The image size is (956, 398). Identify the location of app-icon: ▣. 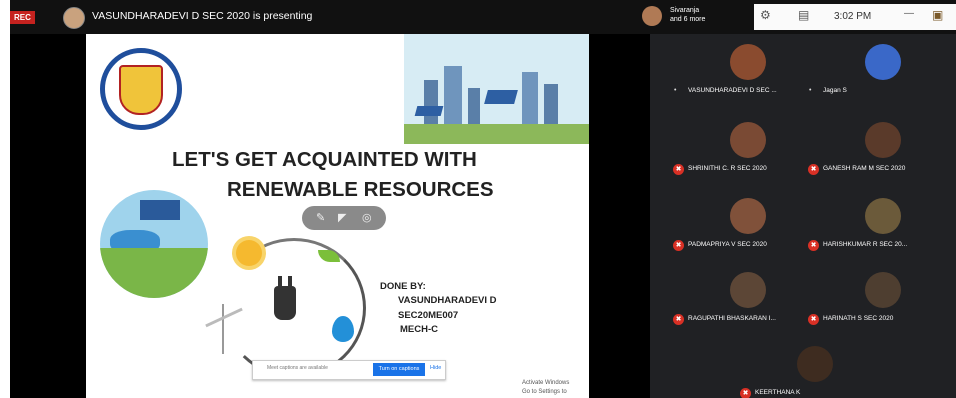
(937, 15).